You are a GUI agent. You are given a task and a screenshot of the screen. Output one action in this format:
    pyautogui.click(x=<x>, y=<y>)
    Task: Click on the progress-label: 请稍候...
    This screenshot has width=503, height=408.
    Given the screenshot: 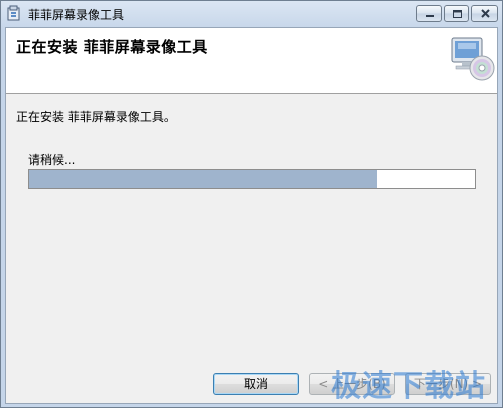 What is the action you would take?
    pyautogui.click(x=52, y=160)
    